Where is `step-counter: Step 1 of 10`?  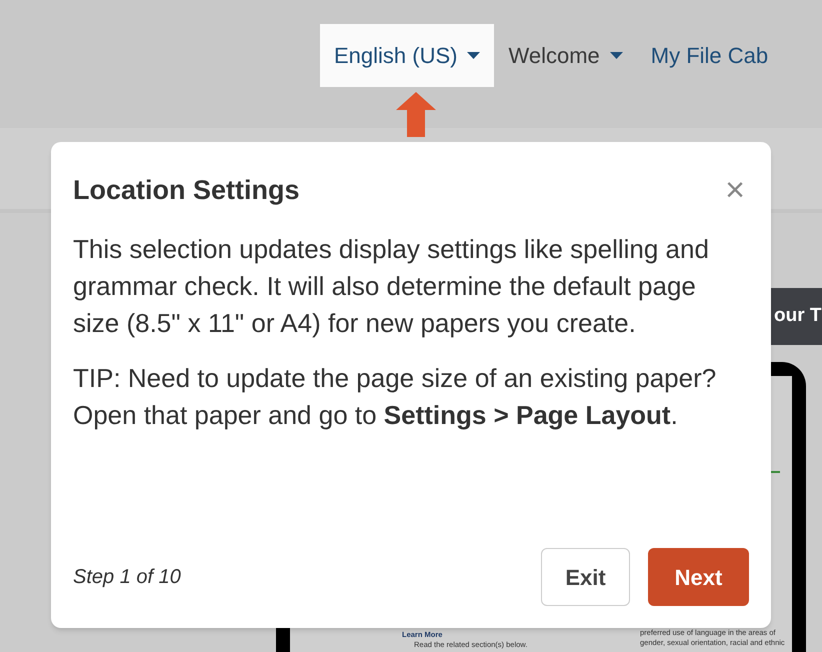
step-counter: Step 1 of 10 is located at coordinates (127, 577).